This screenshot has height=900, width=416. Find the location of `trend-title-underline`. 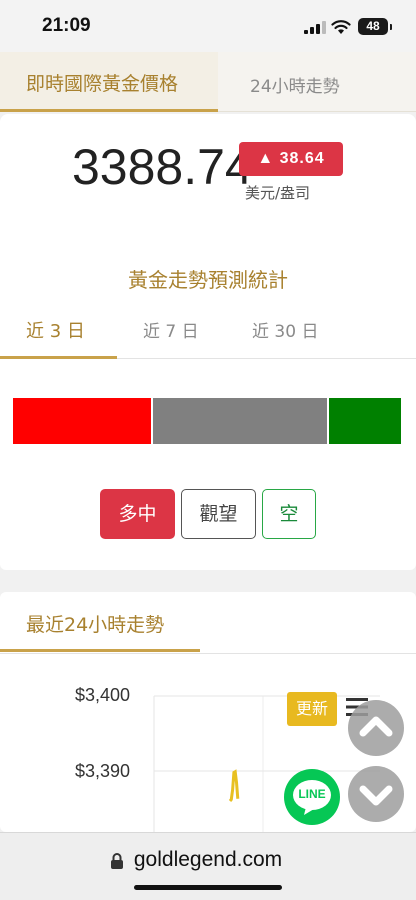

trend-title-underline is located at coordinates (100, 650).